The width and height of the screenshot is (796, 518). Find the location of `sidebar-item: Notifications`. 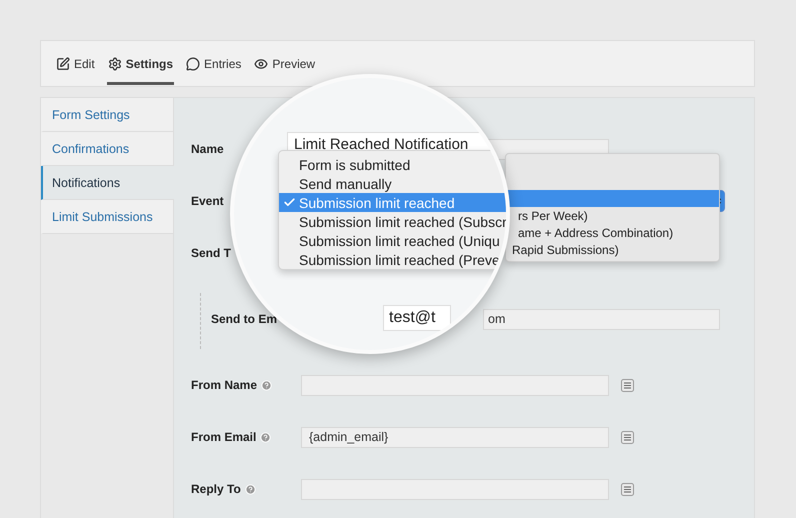

sidebar-item: Notifications is located at coordinates (107, 183).